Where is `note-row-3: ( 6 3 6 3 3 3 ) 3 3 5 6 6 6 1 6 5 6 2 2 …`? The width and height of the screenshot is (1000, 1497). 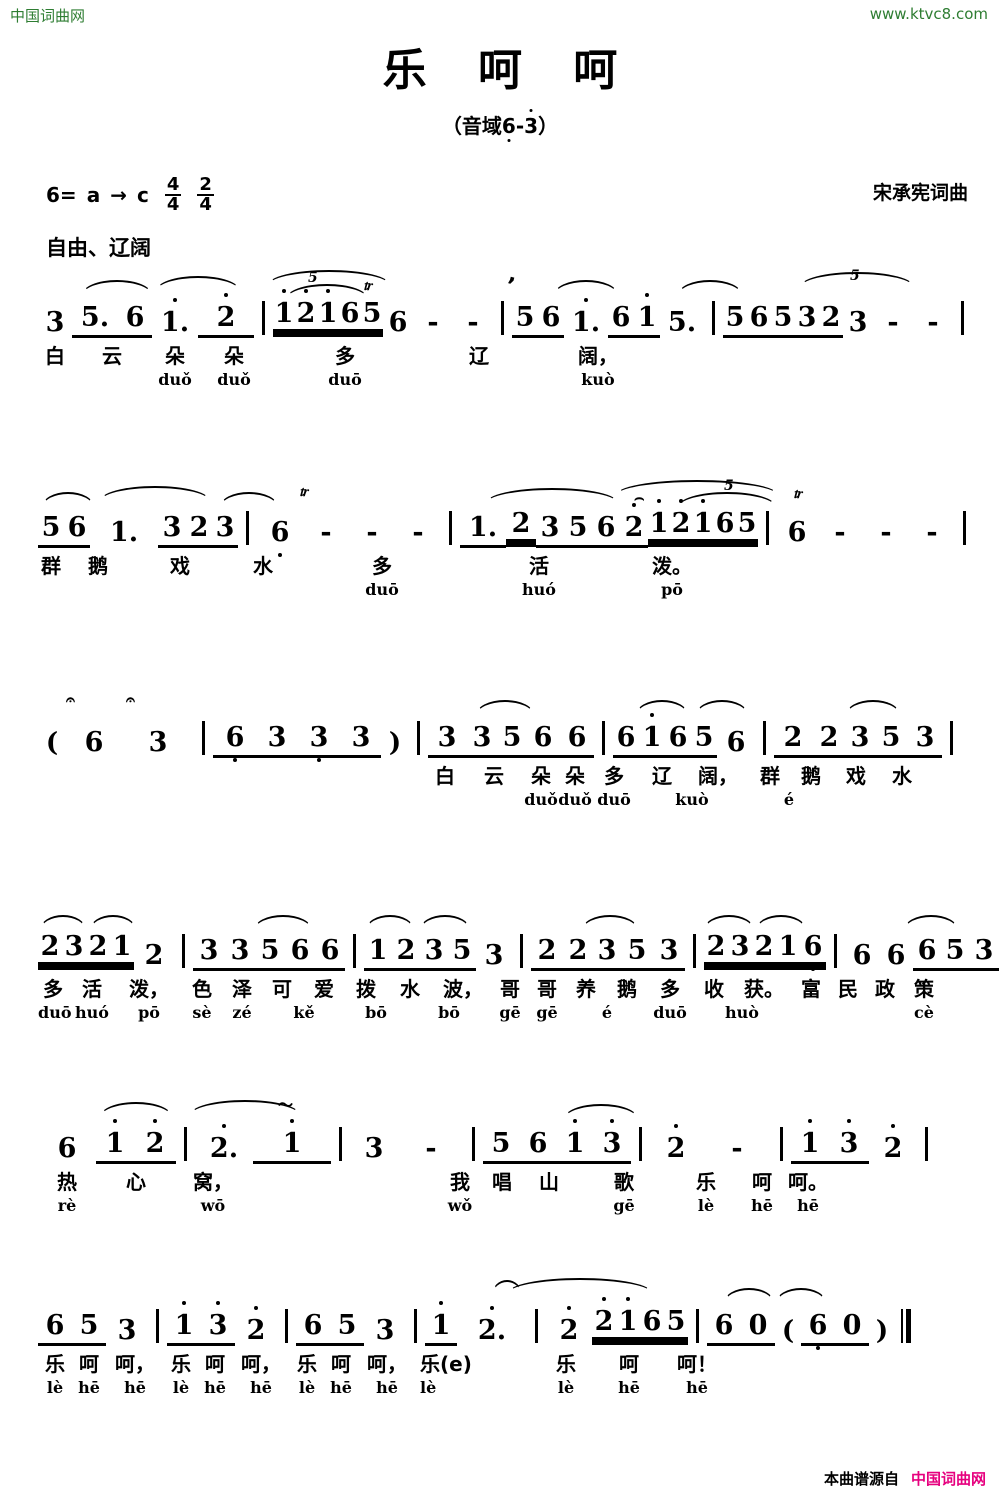 note-row-3: ( 6 3 6 3 3 3 ) 3 3 5 6 6 6 1 6 5 6 2 2 … is located at coordinates (503, 724).